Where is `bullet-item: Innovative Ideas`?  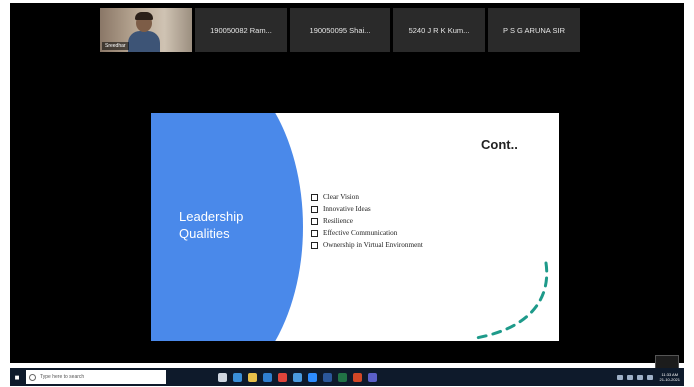 bullet-item: Innovative Ideas is located at coordinates (367, 209).